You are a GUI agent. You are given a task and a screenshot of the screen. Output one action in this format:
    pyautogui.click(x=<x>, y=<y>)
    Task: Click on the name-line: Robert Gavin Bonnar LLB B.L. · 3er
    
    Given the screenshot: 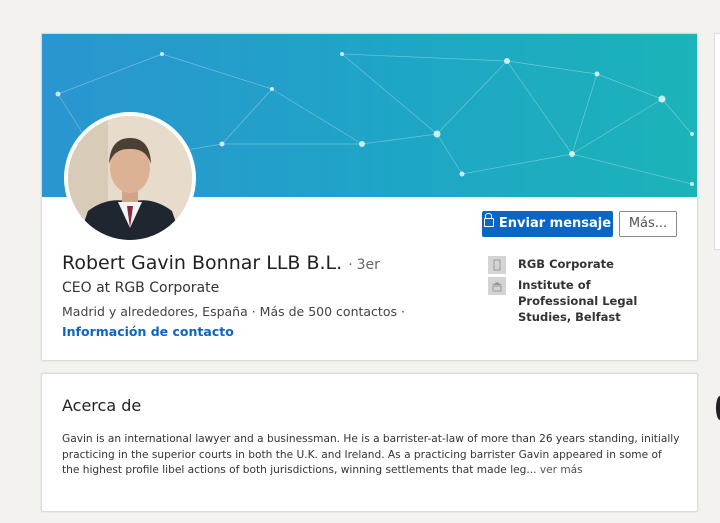 What is the action you would take?
    pyautogui.click(x=221, y=263)
    